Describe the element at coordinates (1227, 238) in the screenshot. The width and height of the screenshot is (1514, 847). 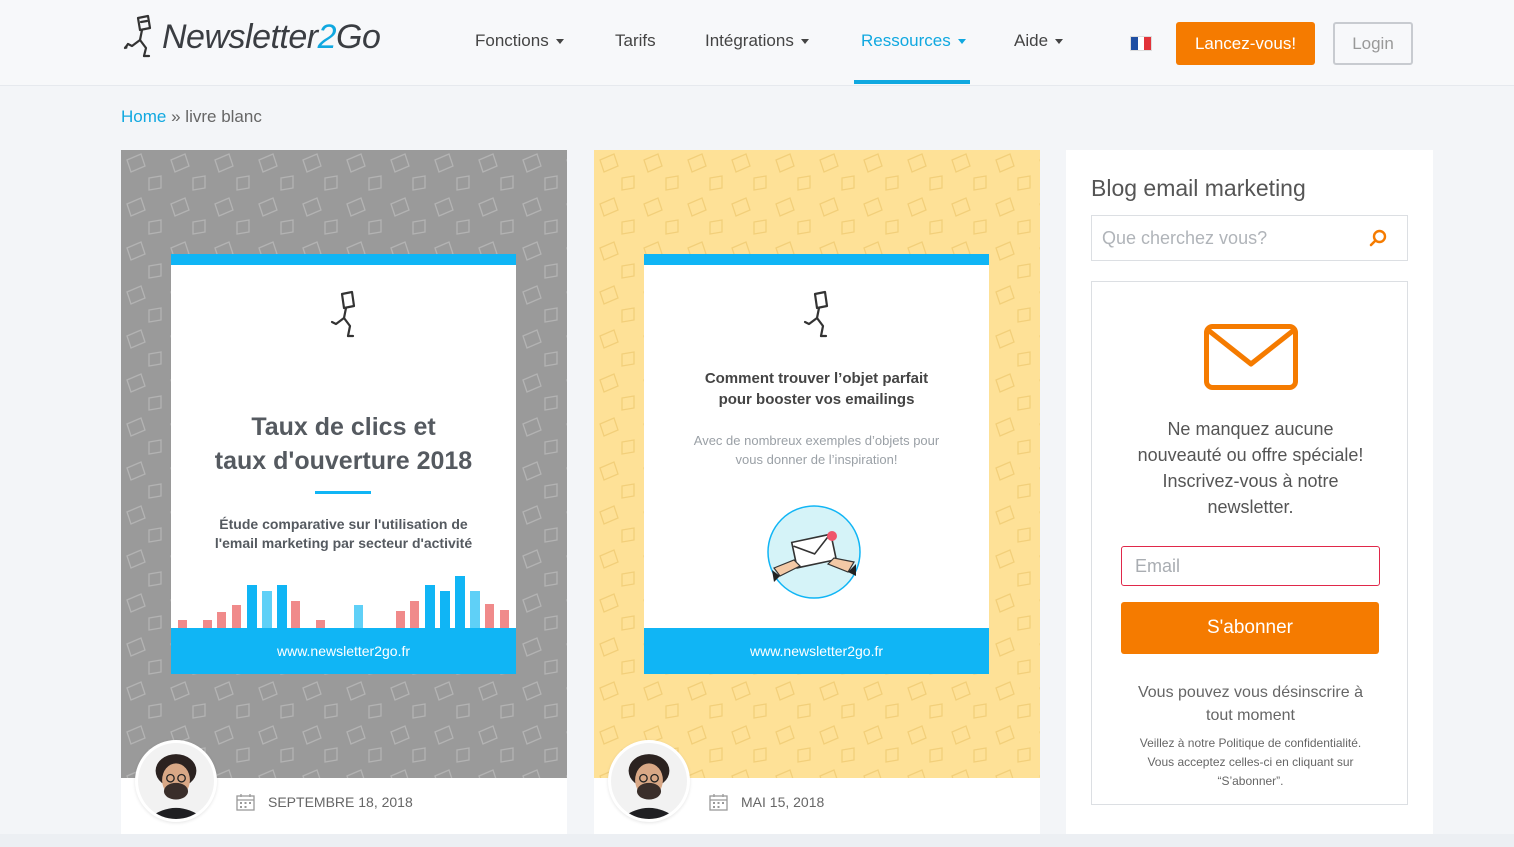
I see `search-input` at that location.